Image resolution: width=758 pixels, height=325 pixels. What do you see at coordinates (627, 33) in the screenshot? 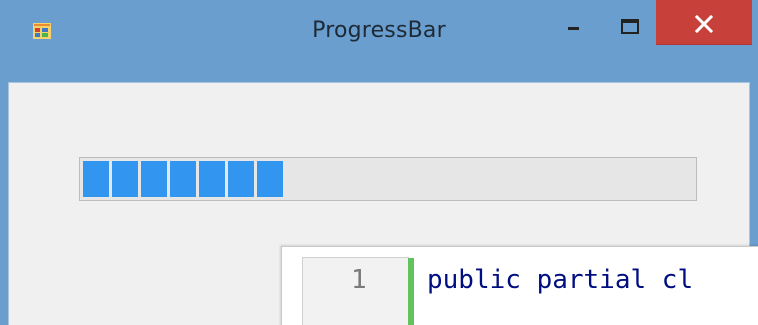
I see `maximize-icon` at bounding box center [627, 33].